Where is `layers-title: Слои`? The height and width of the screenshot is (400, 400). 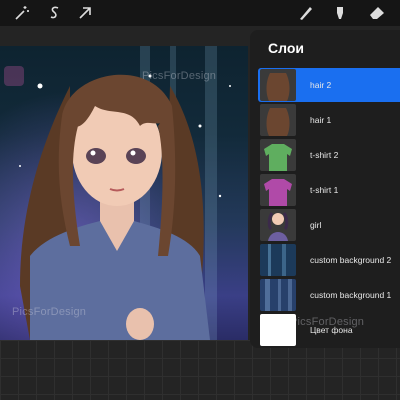 layers-title: Слои is located at coordinates (286, 48).